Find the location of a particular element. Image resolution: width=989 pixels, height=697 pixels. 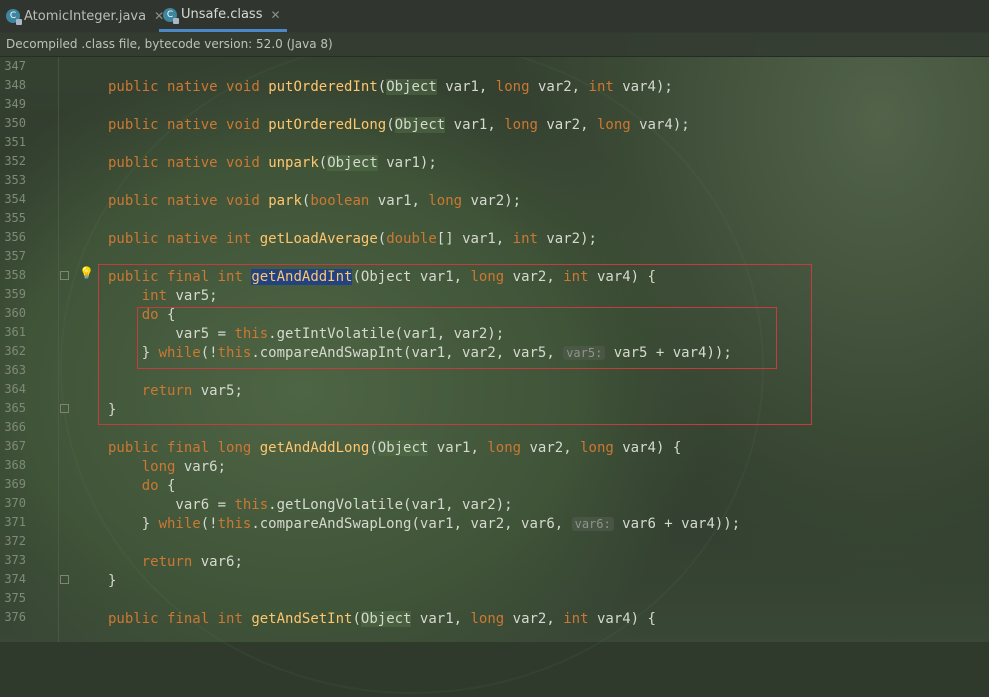

keyword: boolean is located at coordinates (340, 201).